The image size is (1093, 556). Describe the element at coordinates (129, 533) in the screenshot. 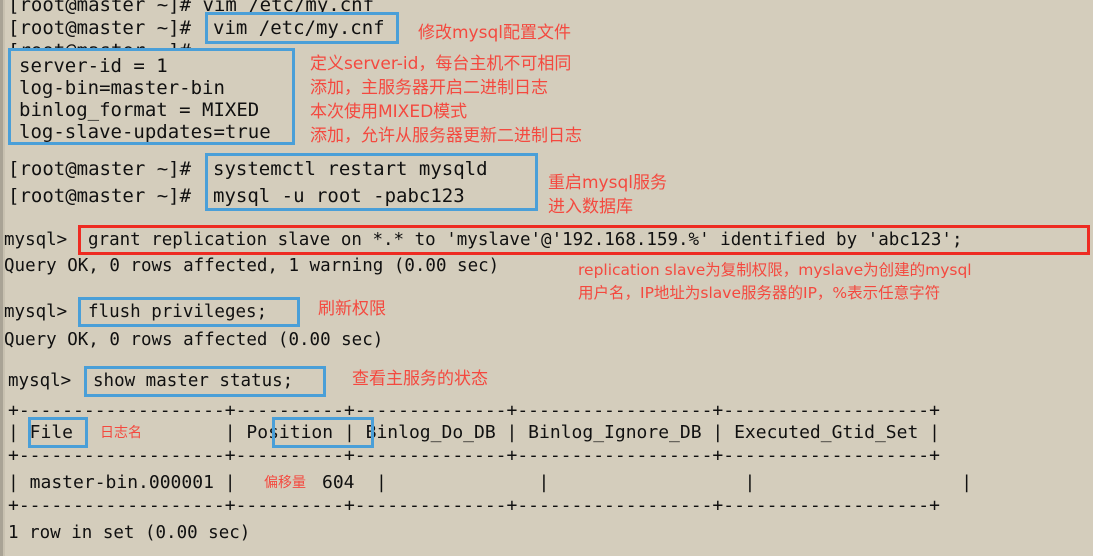

I see `result-row-count: 1 row in set (0.00 sec)` at that location.